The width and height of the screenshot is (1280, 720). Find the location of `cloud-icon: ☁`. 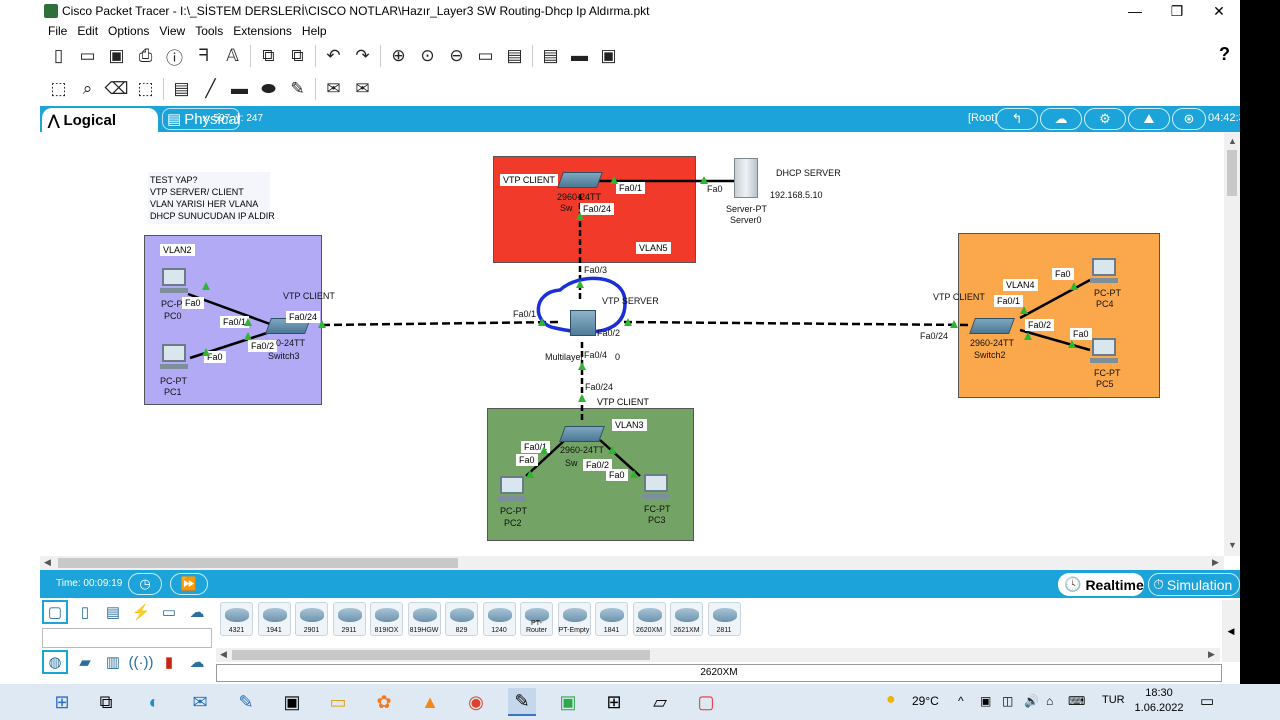

cloud-icon: ☁ is located at coordinates (1061, 119).